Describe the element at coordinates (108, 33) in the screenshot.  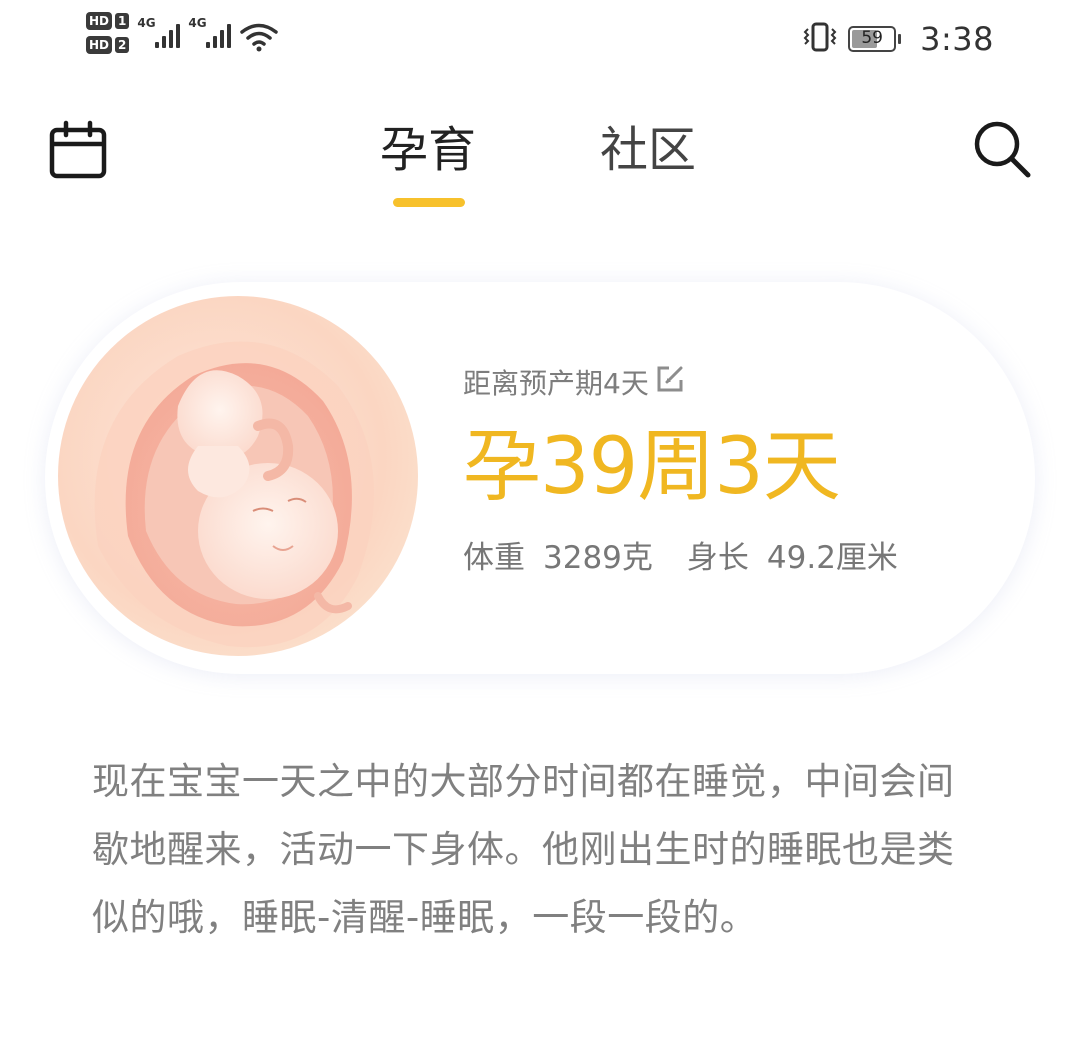
I see `sim-indicators: HD 1 HD 2` at that location.